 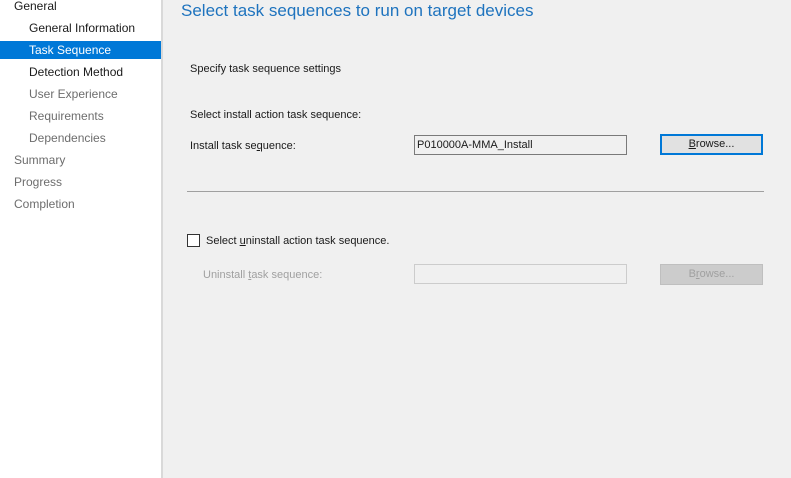 What do you see at coordinates (80, 204) in the screenshot?
I see `sidebar-item-completion: Completion` at bounding box center [80, 204].